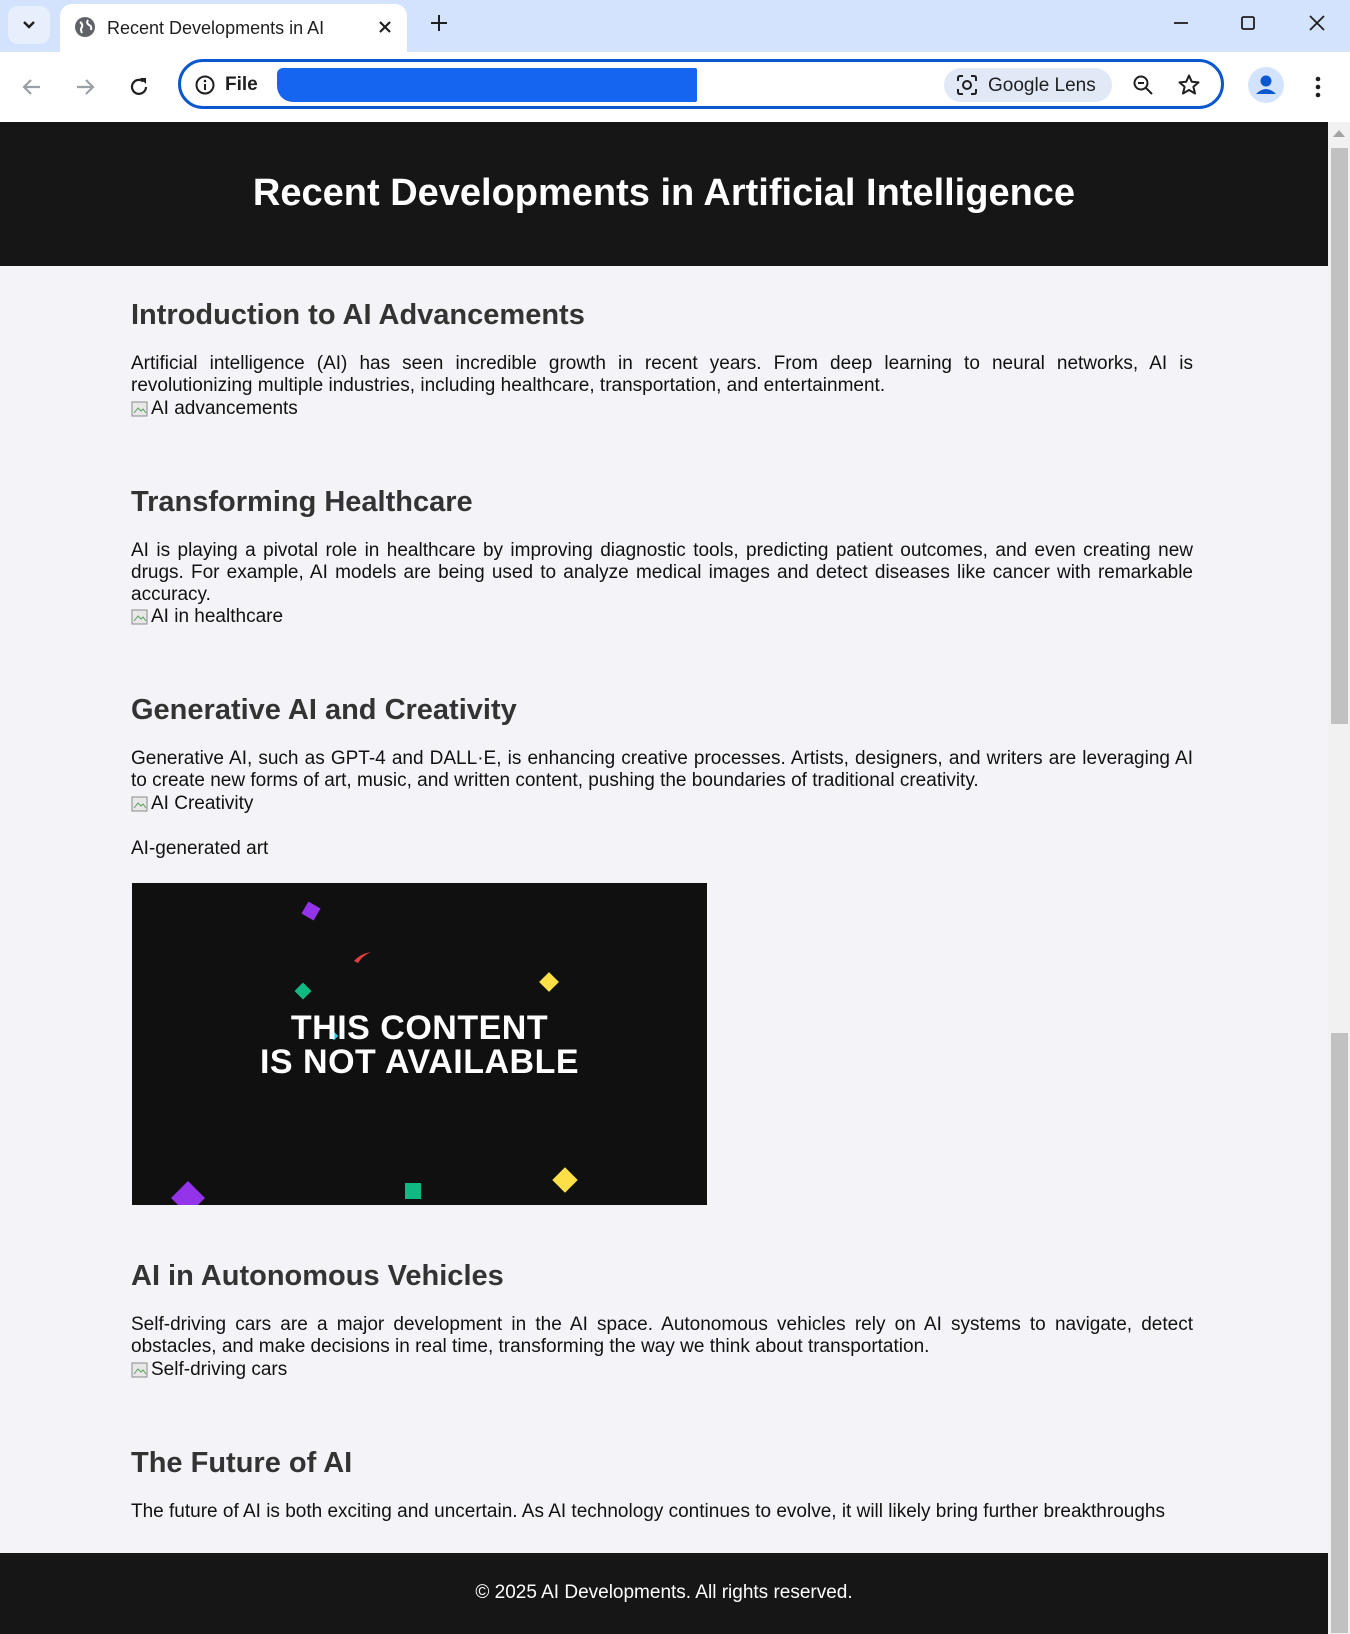  I want to click on google-lens-label: Google Lens, so click(1042, 85).